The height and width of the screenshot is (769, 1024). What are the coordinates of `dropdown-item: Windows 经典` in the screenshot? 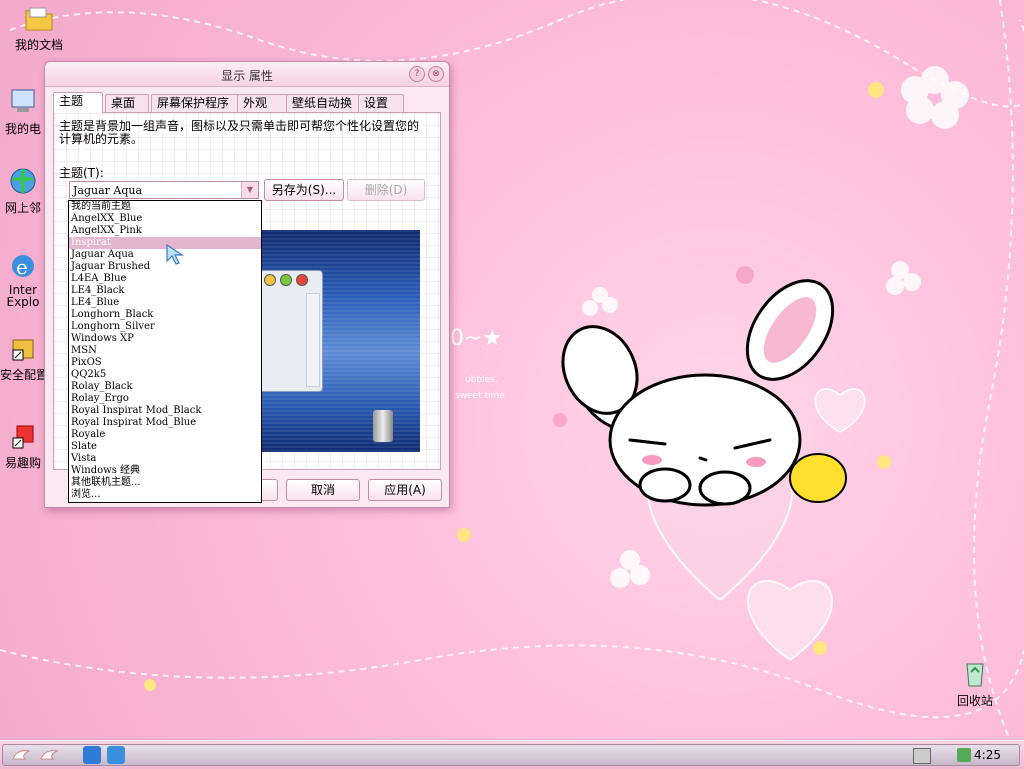 It's located at (165, 471).